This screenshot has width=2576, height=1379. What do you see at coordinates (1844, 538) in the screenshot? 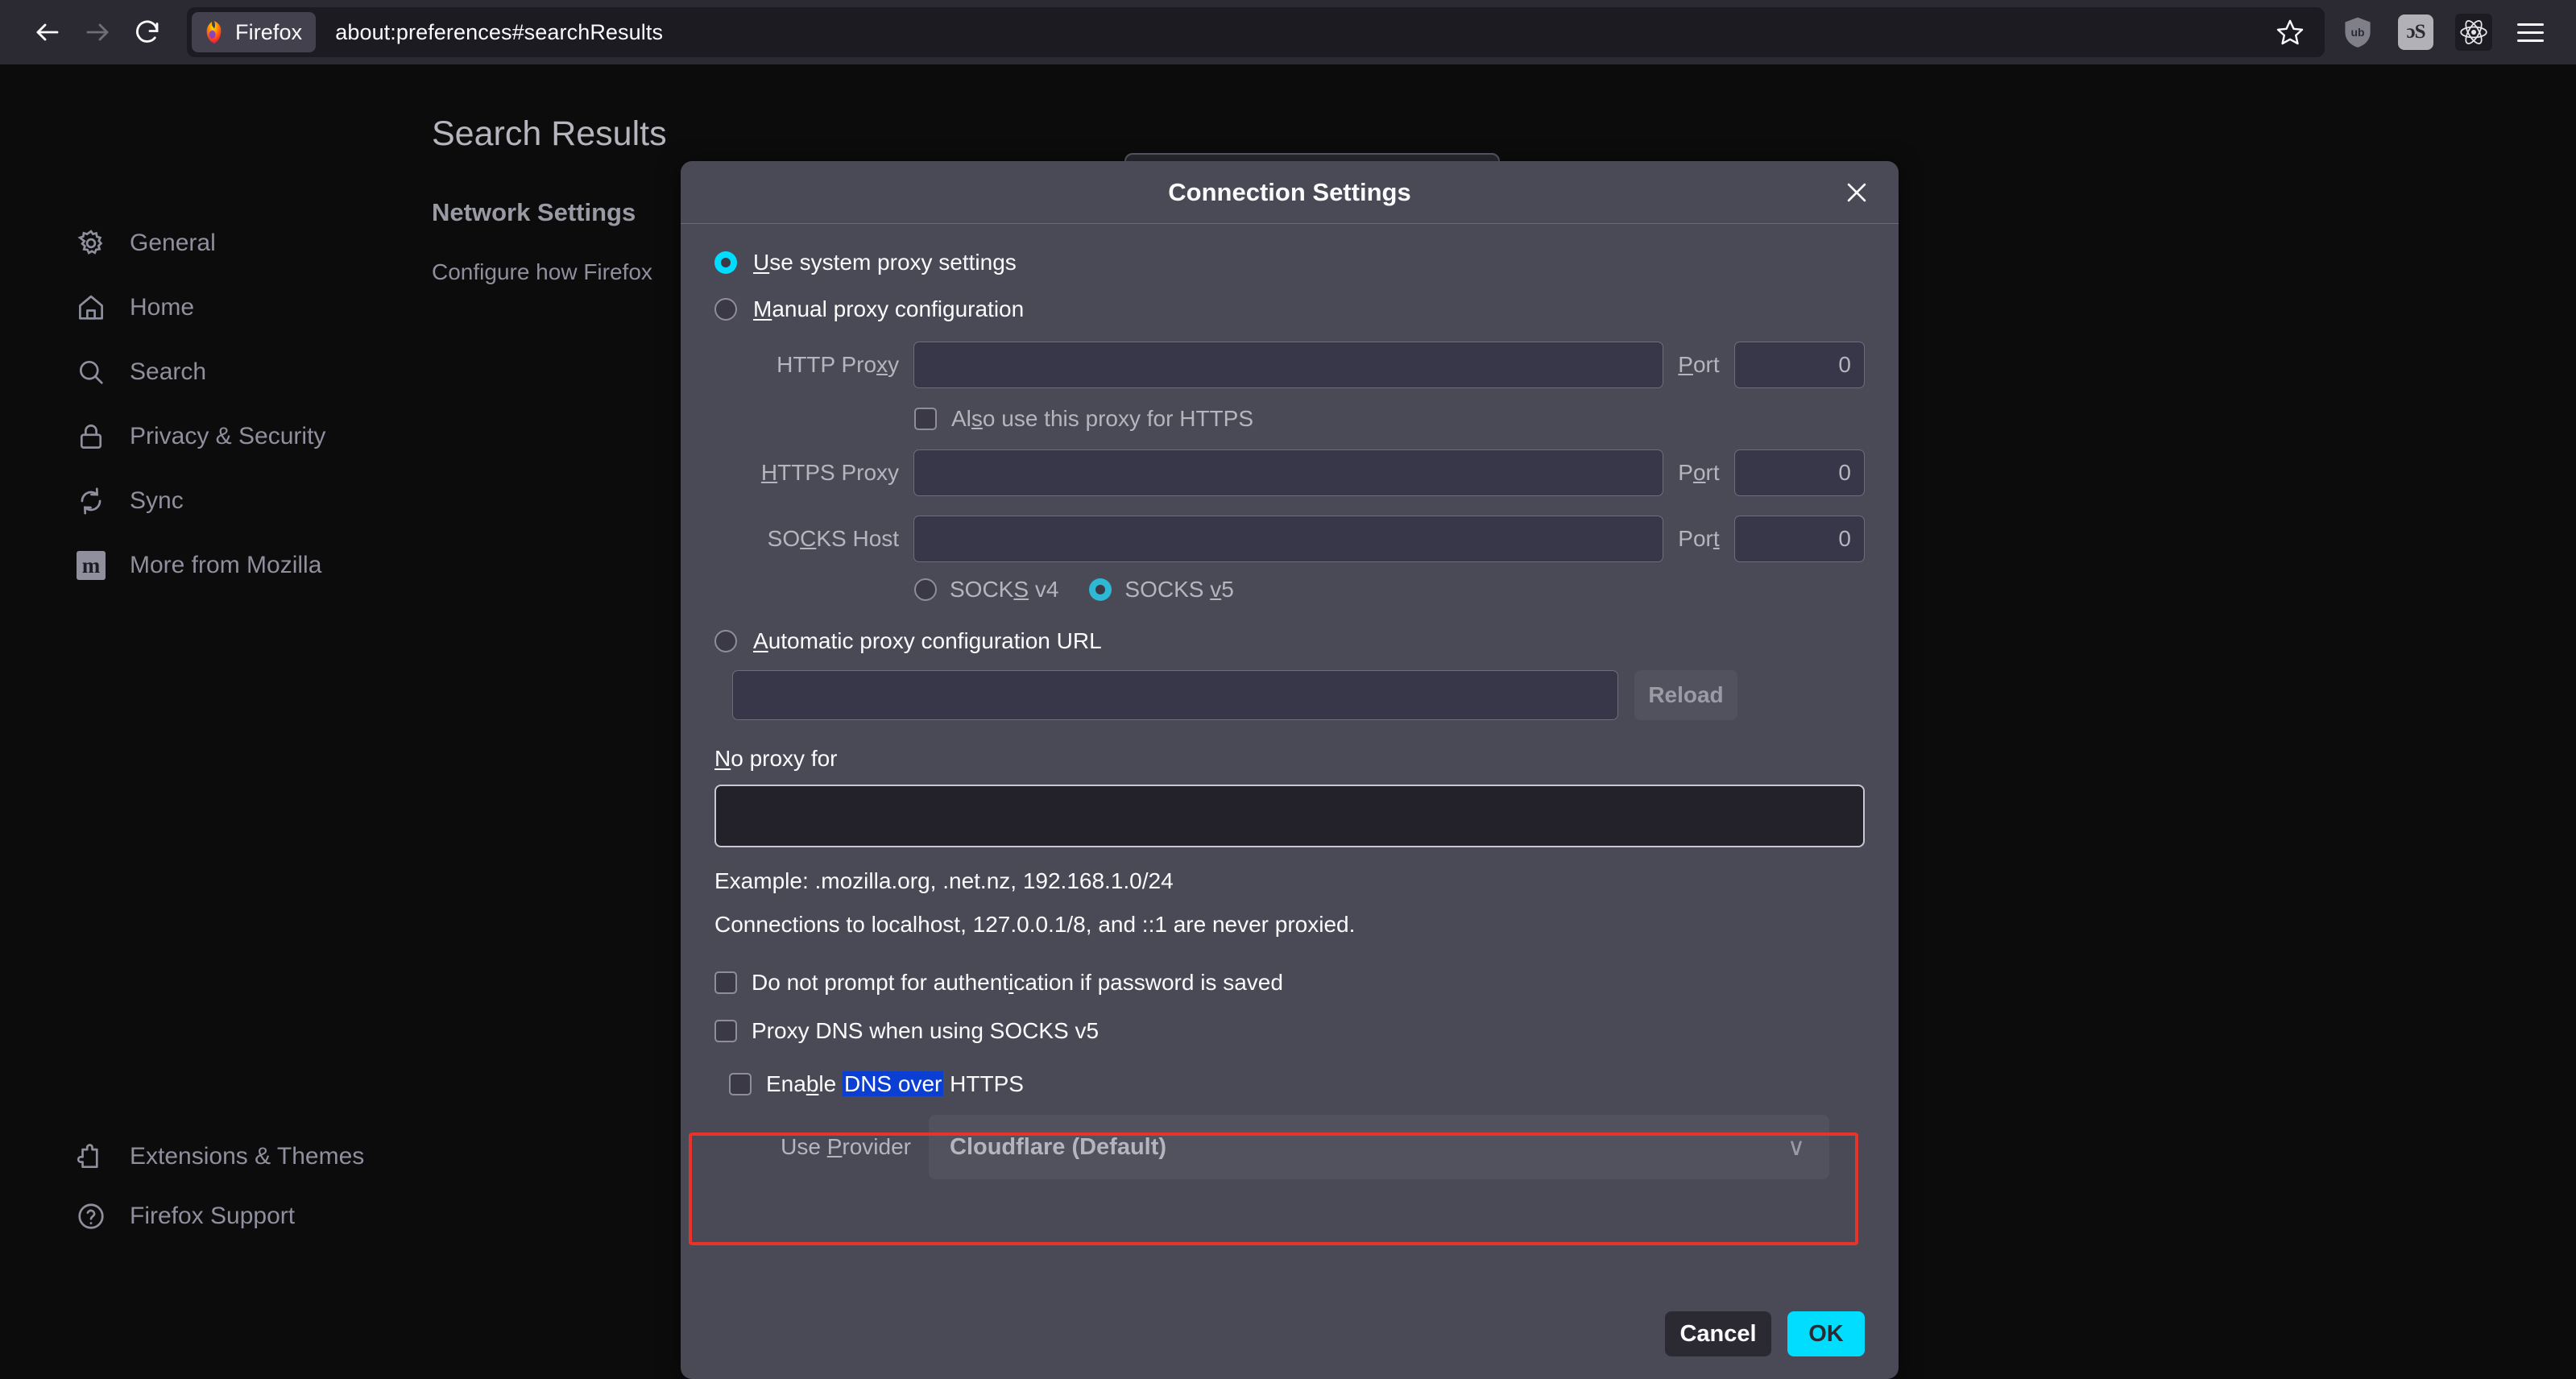
I see `socks-port-value: 0` at bounding box center [1844, 538].